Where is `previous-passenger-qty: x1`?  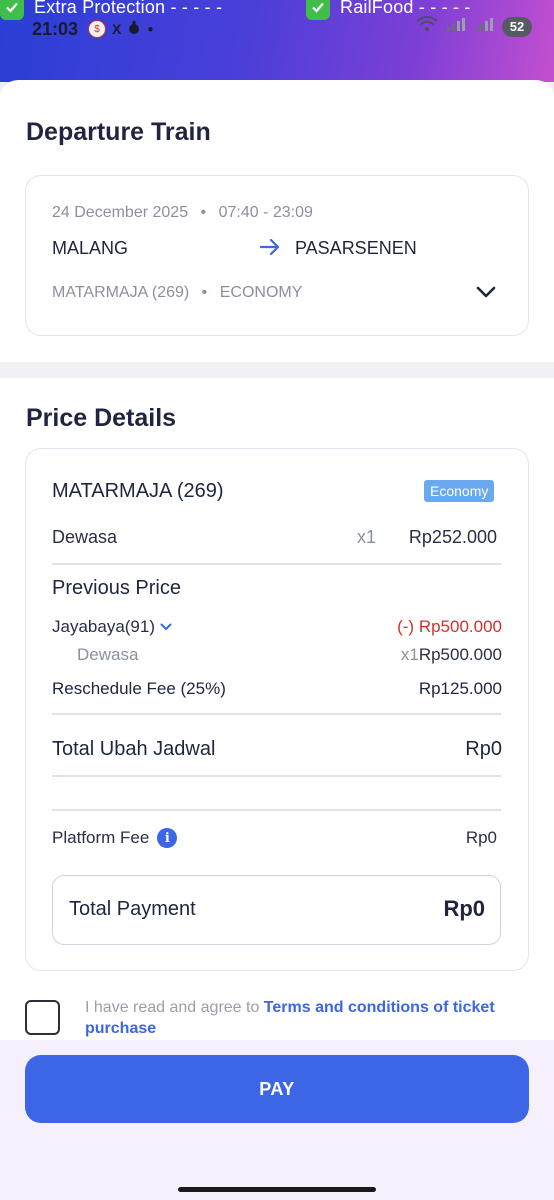 previous-passenger-qty: x1 is located at coordinates (409, 654).